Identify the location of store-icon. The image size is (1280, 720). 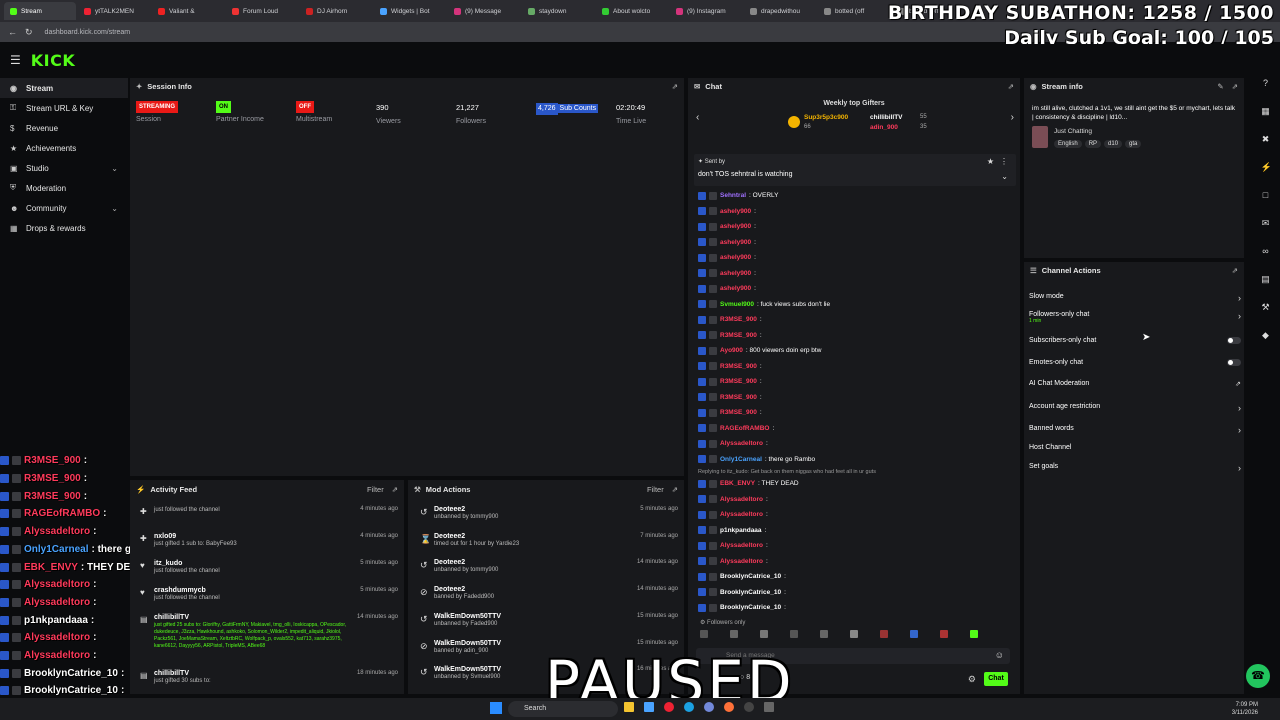
(649, 707).